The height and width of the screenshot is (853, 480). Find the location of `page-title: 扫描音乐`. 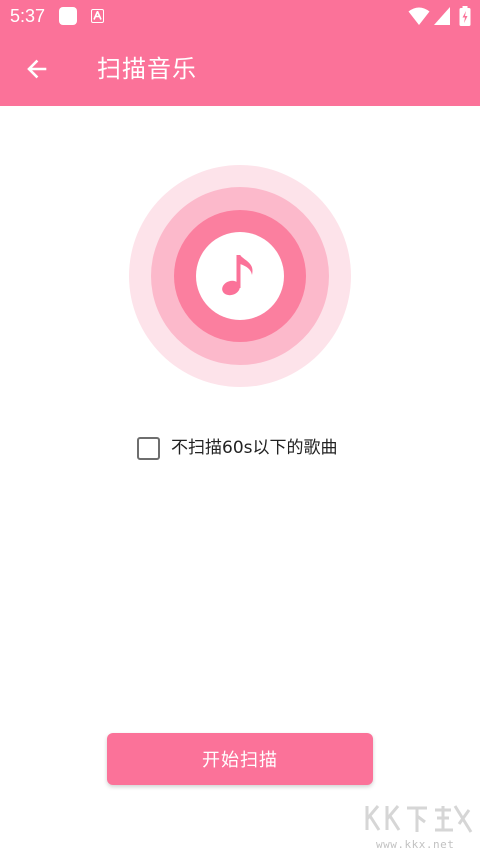

page-title: 扫描音乐 is located at coordinates (147, 69).